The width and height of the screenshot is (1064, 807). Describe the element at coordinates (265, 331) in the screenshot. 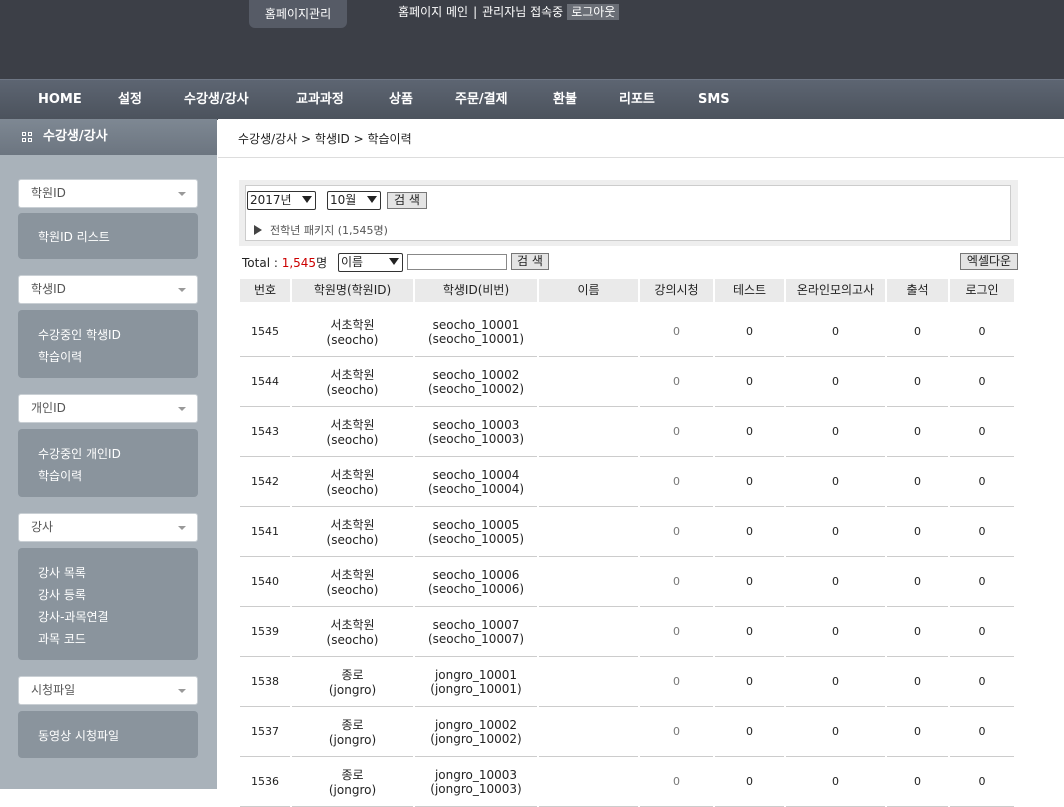

I see `cell-number-no: 1545` at that location.